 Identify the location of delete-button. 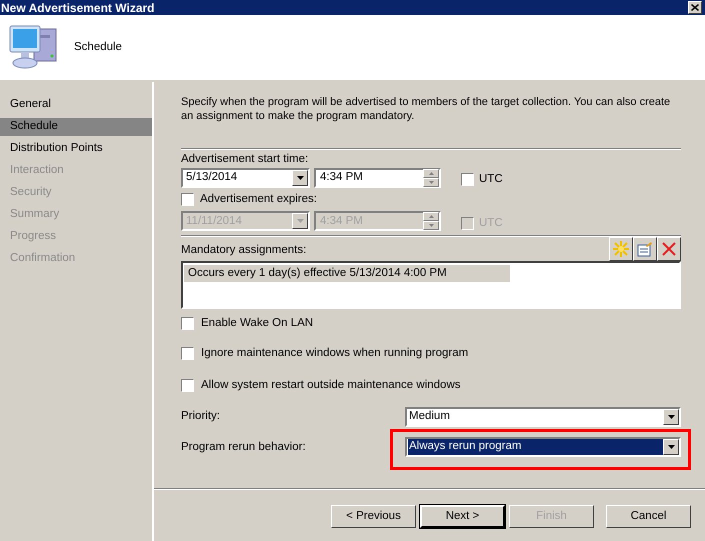
(669, 248).